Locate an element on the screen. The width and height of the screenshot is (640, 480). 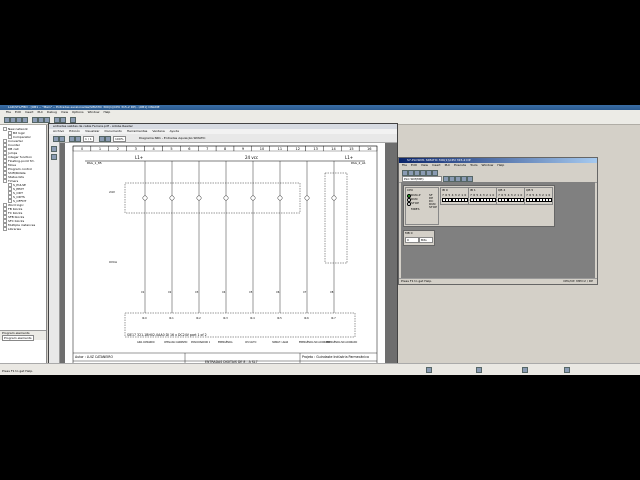
terminal-label: X8 is located at coordinates (332, 292).